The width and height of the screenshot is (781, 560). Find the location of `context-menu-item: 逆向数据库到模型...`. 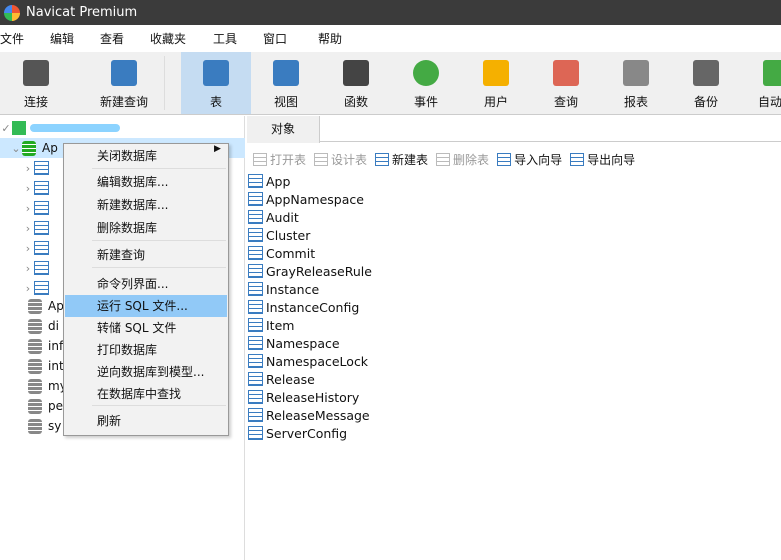

context-menu-item: 逆向数据库到模型... is located at coordinates (146, 372).